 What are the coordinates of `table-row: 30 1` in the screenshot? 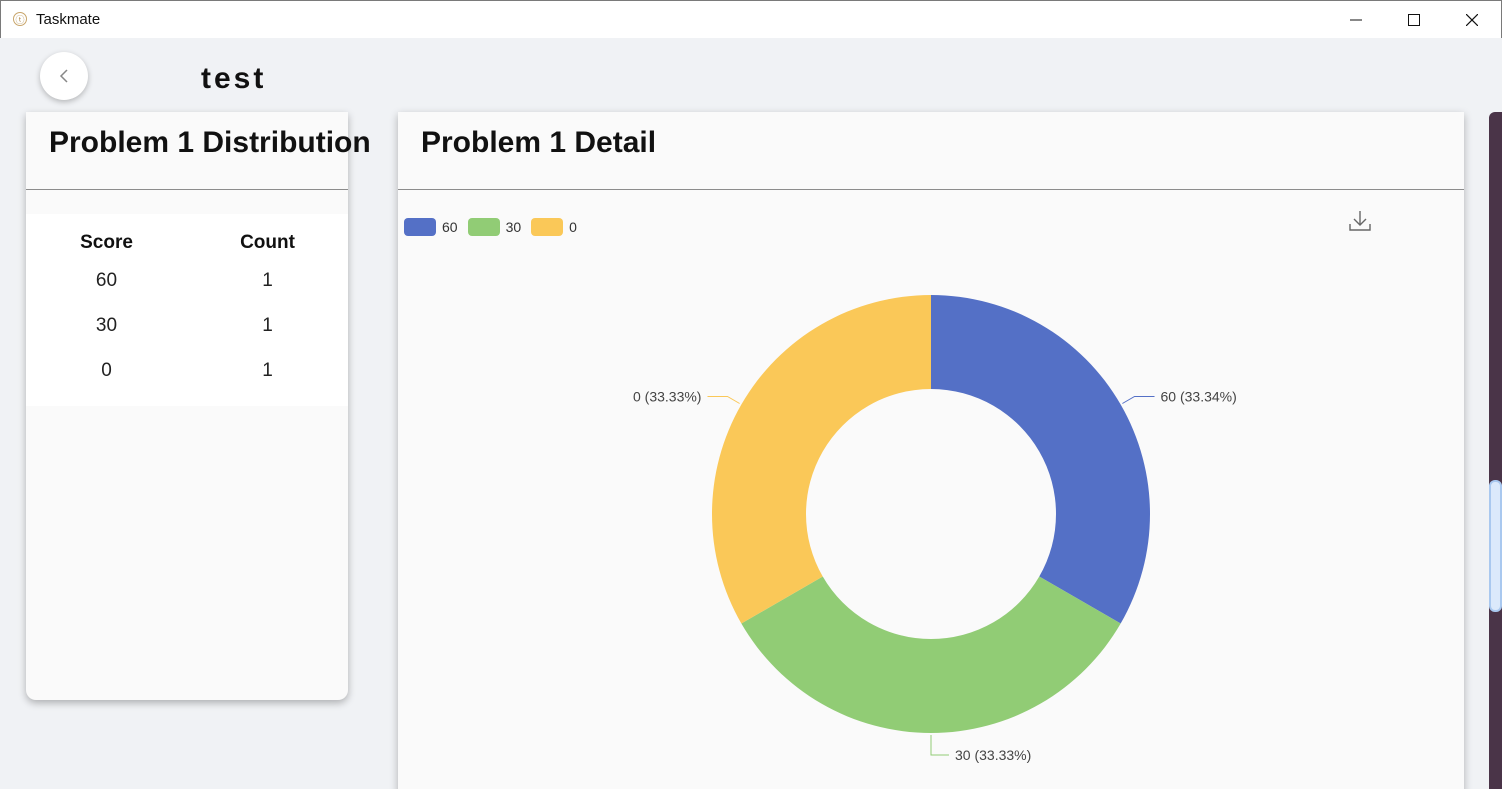 It's located at (187, 325).